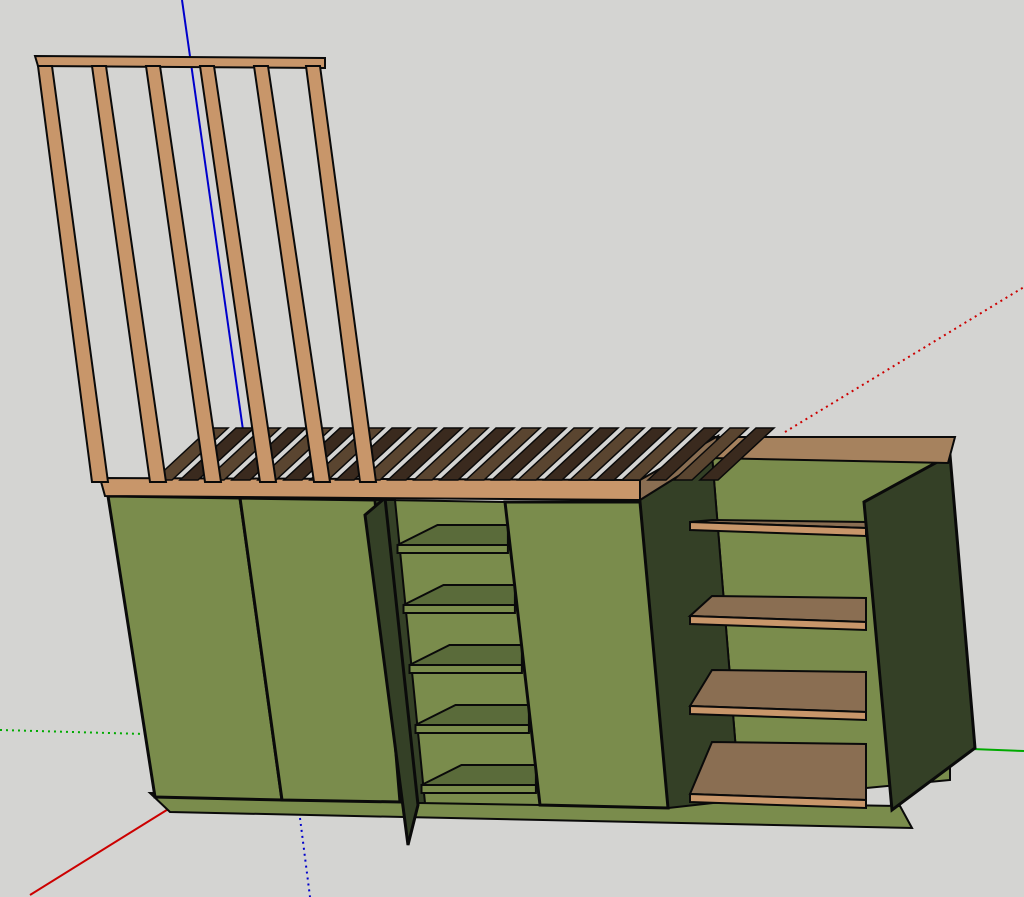 The image size is (1024, 897). What do you see at coordinates (305, 857) in the screenshot?
I see `z-axis-negative` at bounding box center [305, 857].